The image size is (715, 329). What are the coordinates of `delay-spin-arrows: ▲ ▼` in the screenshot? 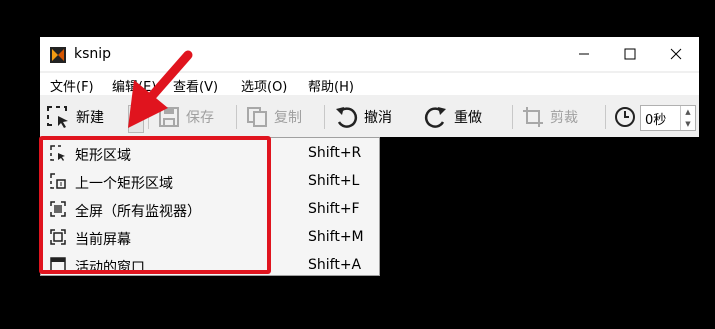 It's located at (687, 118).